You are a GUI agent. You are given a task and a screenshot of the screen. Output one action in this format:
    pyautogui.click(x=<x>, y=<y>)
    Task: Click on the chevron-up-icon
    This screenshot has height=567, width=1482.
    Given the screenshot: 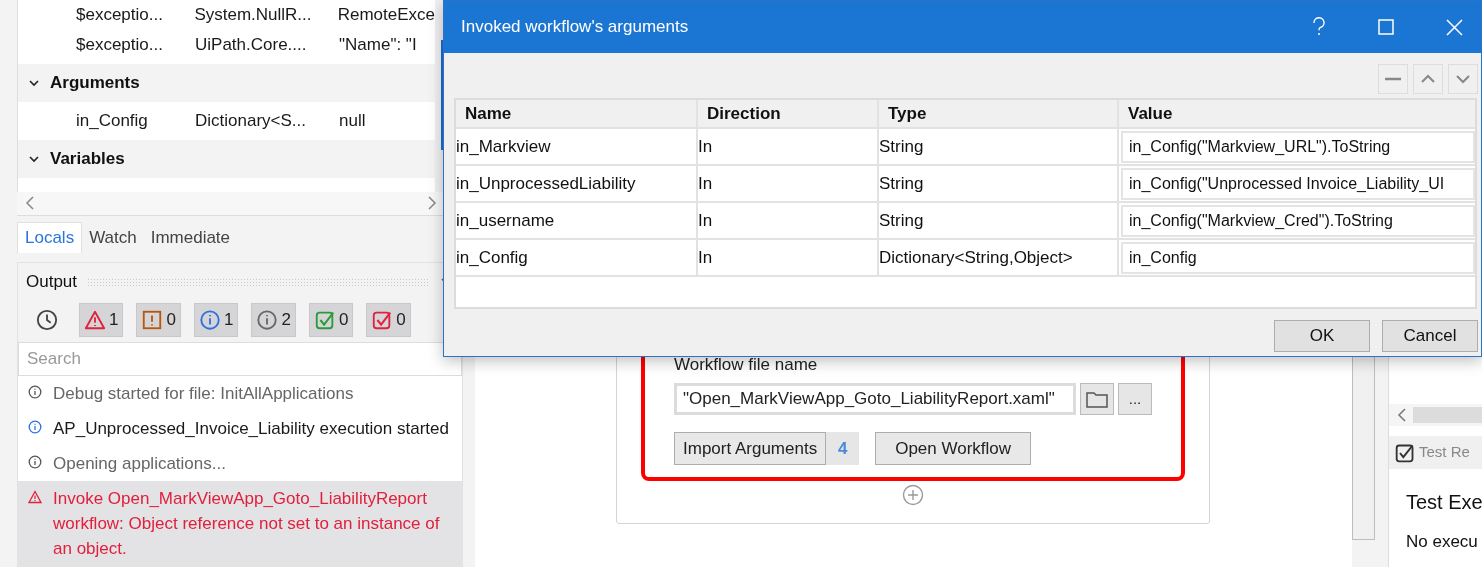 What is the action you would take?
    pyautogui.click(x=1428, y=79)
    